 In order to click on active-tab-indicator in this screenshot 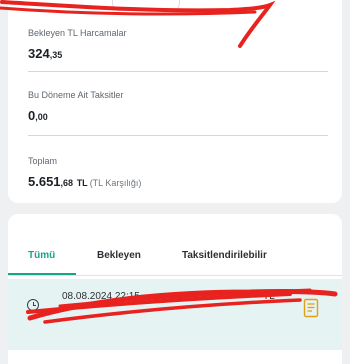, I will do `click(42, 274)`.